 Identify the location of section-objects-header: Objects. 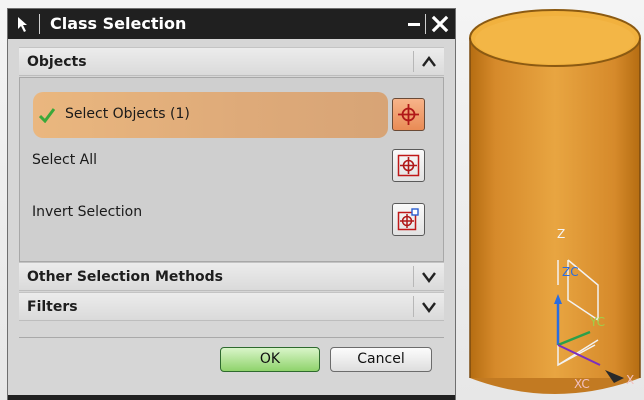
(231, 61).